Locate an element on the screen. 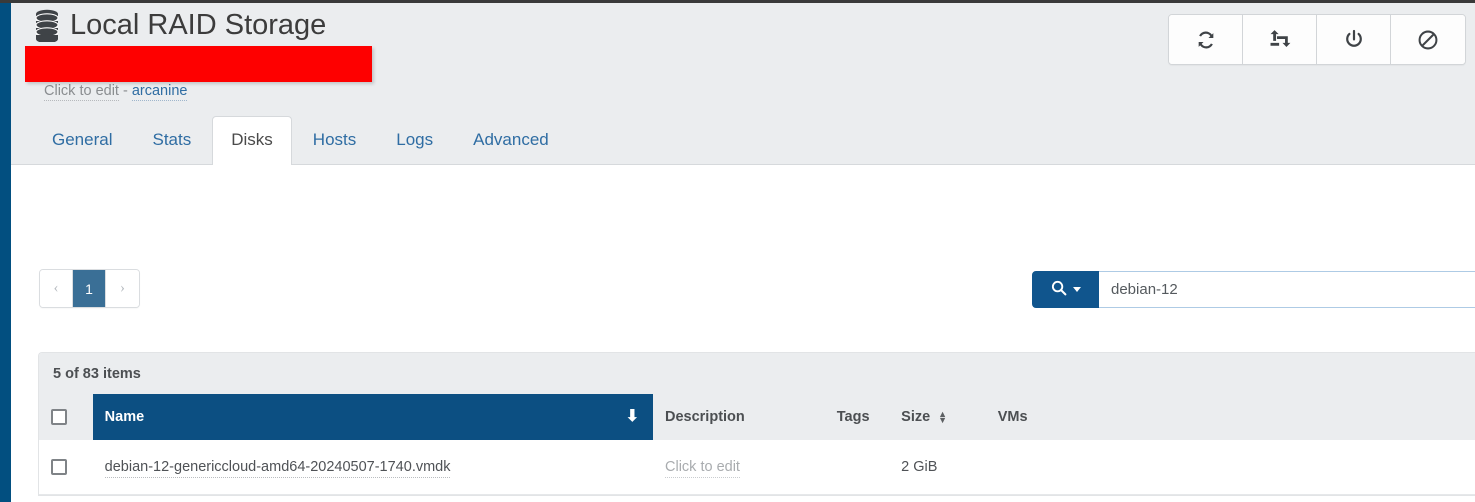 Image resolution: width=1475 pixels, height=502 pixels. row-size-cell: 2 GiB is located at coordinates (937, 467).